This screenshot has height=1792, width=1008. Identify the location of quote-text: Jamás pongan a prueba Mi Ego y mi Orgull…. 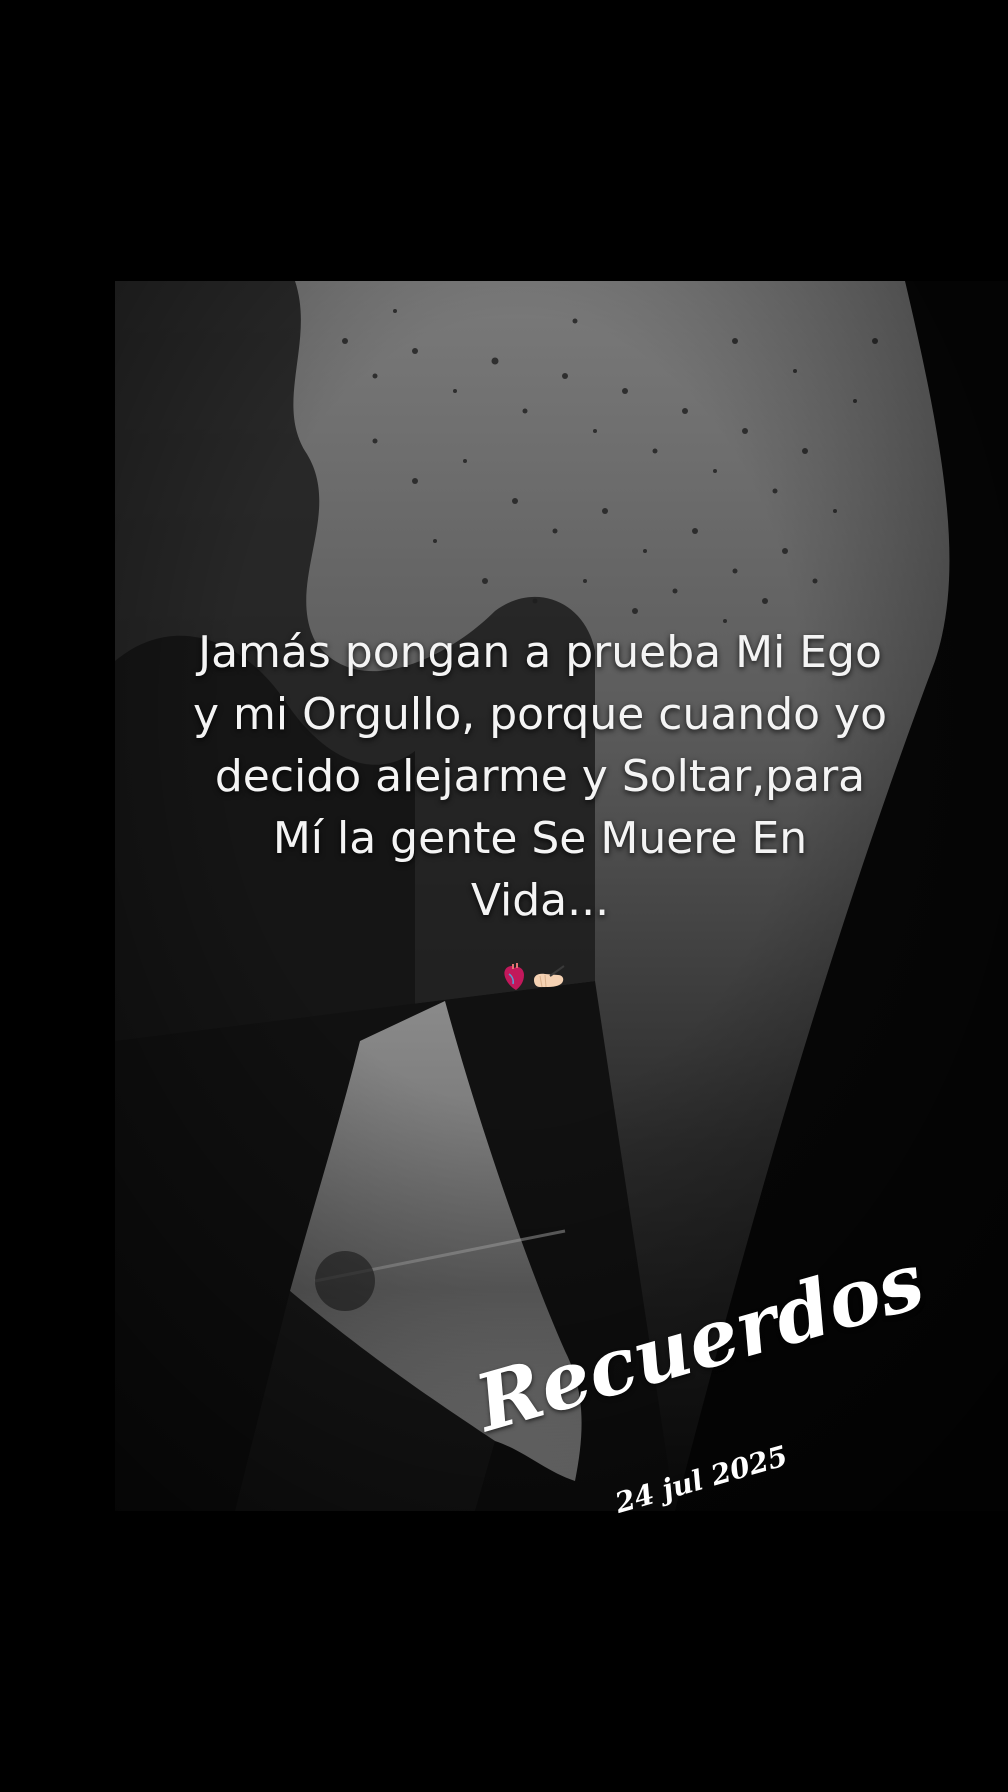
(540, 777).